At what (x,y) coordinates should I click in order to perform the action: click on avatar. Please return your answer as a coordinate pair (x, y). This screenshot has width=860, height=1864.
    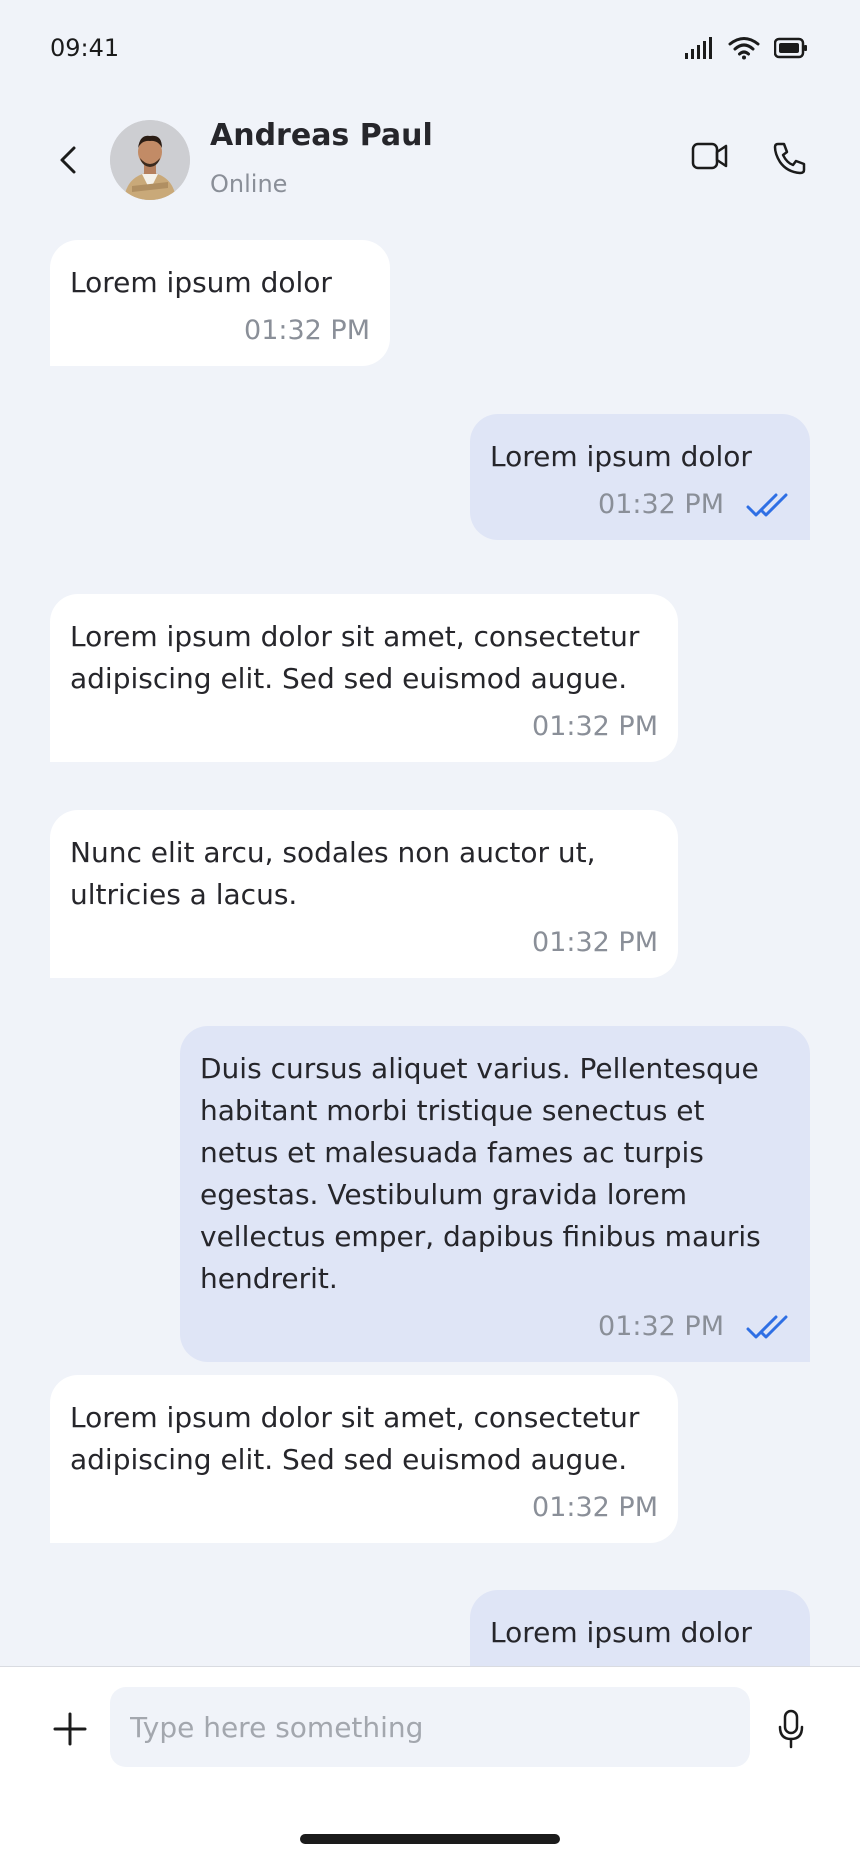
    Looking at the image, I should click on (150, 160).